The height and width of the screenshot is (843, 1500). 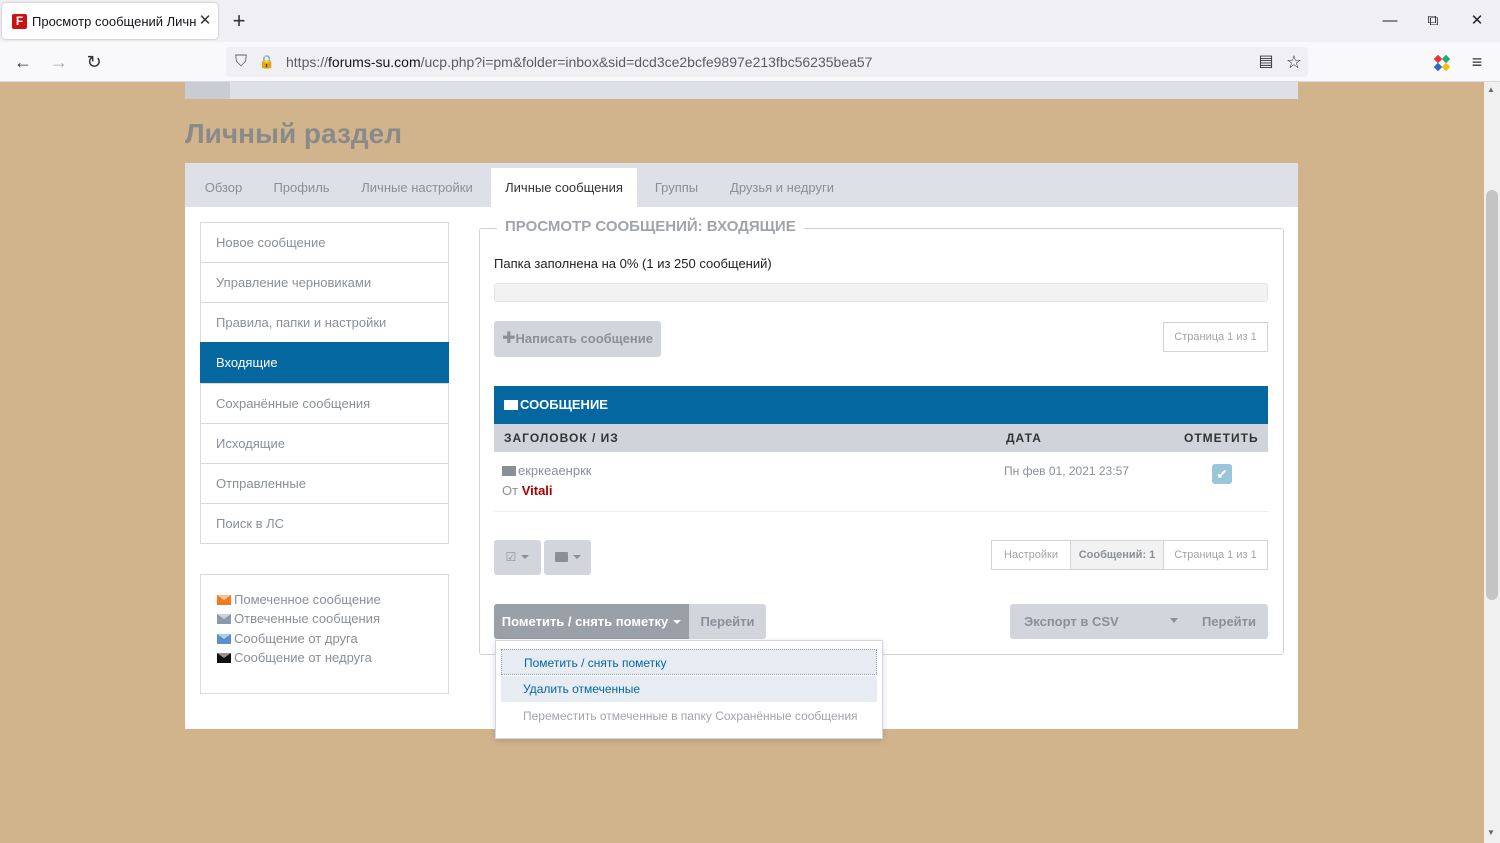 I want to click on scroll-down-icon: ▼, so click(x=1491, y=832).